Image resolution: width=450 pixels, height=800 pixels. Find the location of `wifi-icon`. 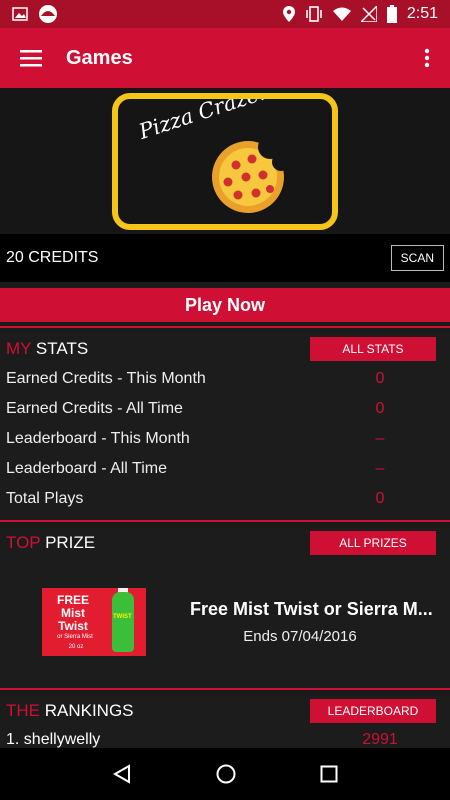

wifi-icon is located at coordinates (341, 14).